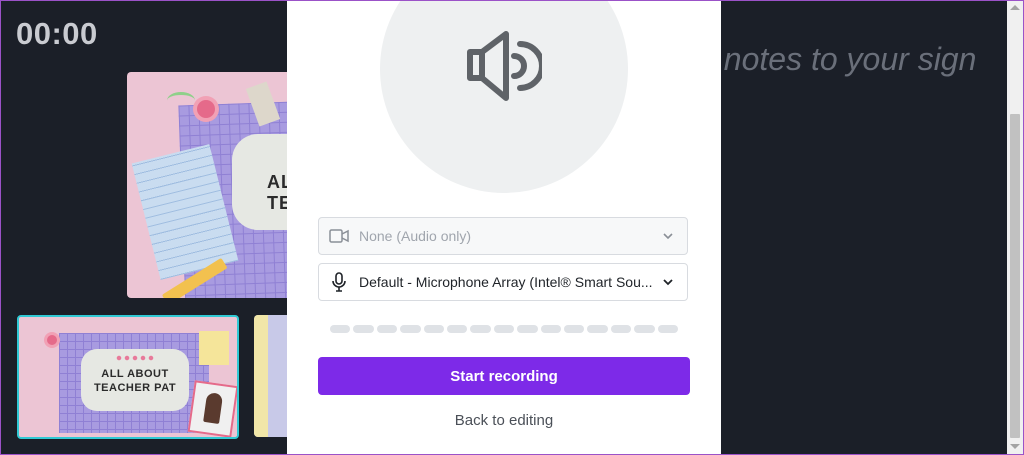  I want to click on back-to-editing-link: Back to editing, so click(504, 420).